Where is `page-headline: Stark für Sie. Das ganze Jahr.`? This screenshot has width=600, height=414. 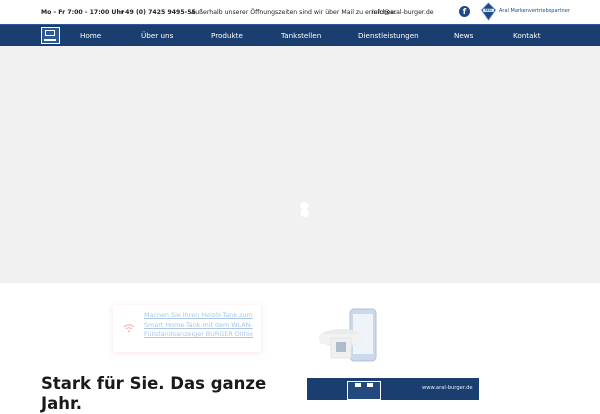
page-headline: Stark für Sie. Das ganze Jahr. is located at coordinates (154, 393).